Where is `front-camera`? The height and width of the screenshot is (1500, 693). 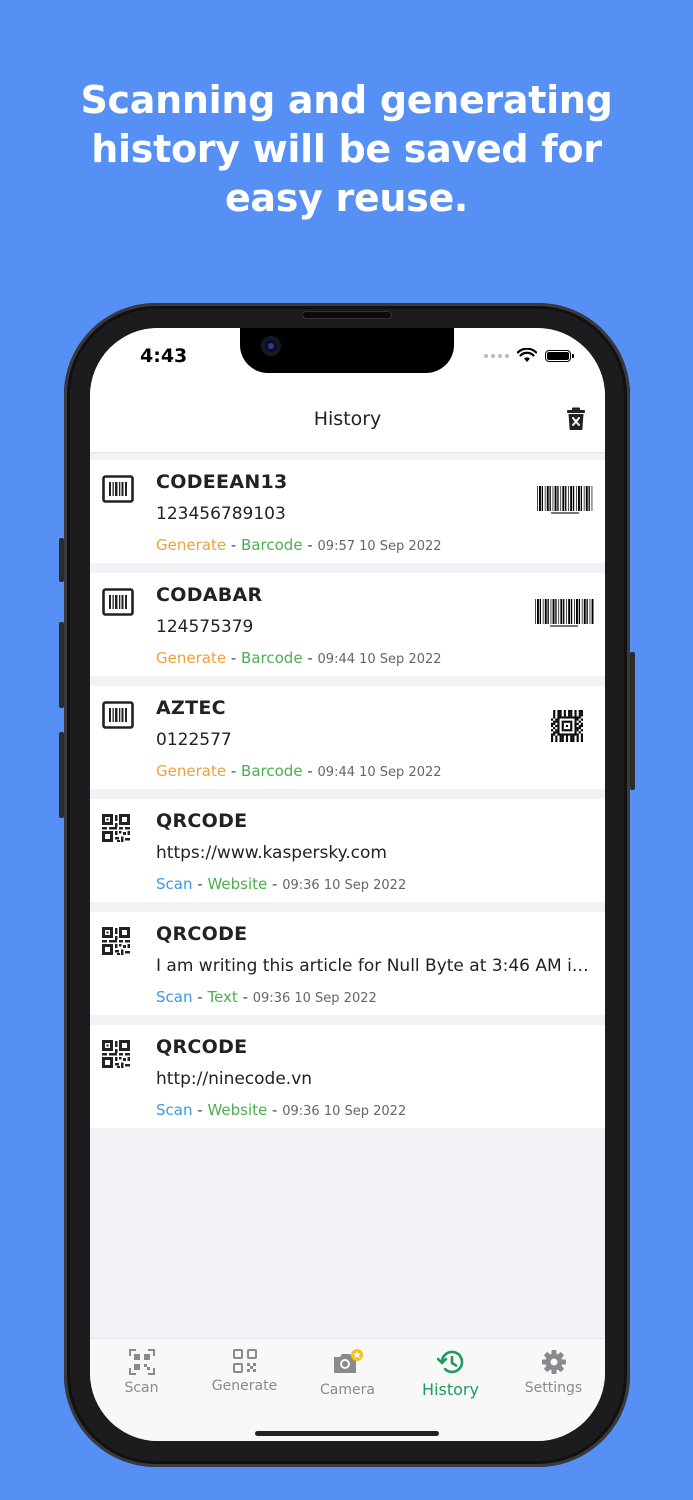 front-camera is located at coordinates (271, 346).